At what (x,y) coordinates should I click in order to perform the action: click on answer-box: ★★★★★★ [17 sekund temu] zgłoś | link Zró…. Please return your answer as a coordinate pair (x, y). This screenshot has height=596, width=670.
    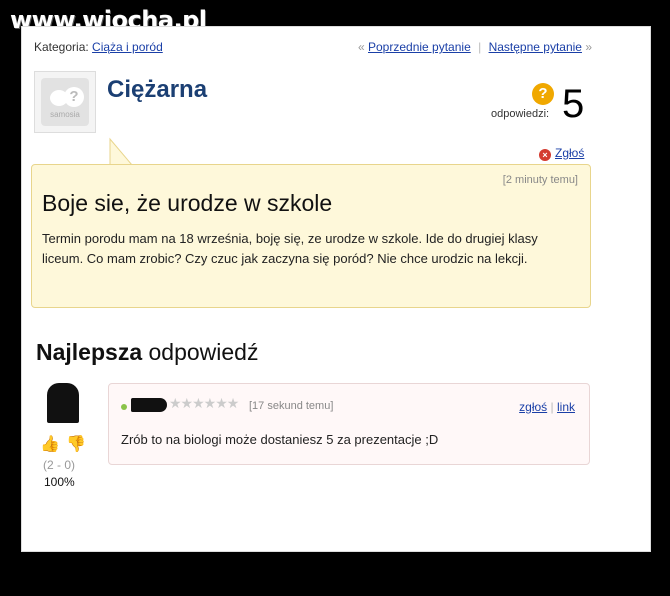
    Looking at the image, I should click on (349, 424).